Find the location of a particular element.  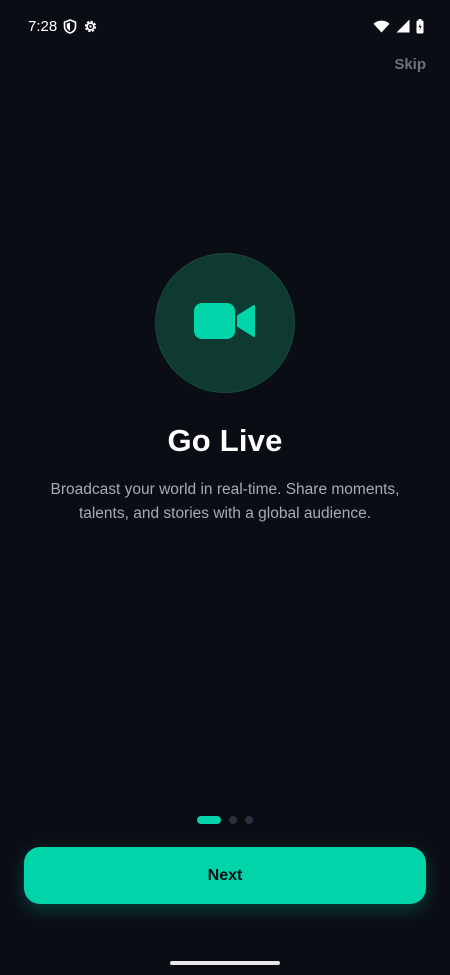

status-left: 7:28 is located at coordinates (63, 26).